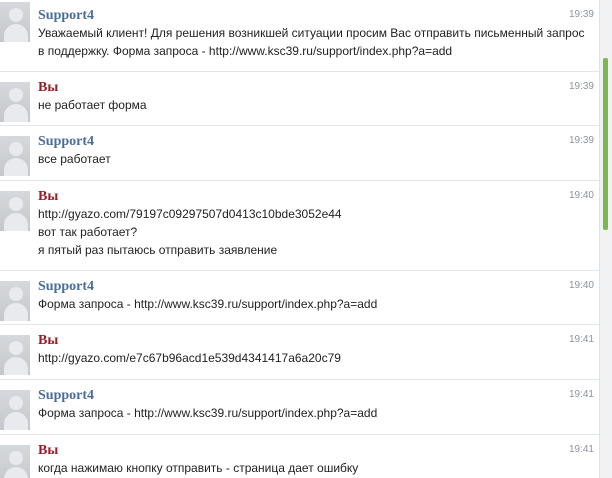 The height and width of the screenshot is (478, 612). What do you see at coordinates (74, 159) in the screenshot?
I see `message-line: все работает` at bounding box center [74, 159].